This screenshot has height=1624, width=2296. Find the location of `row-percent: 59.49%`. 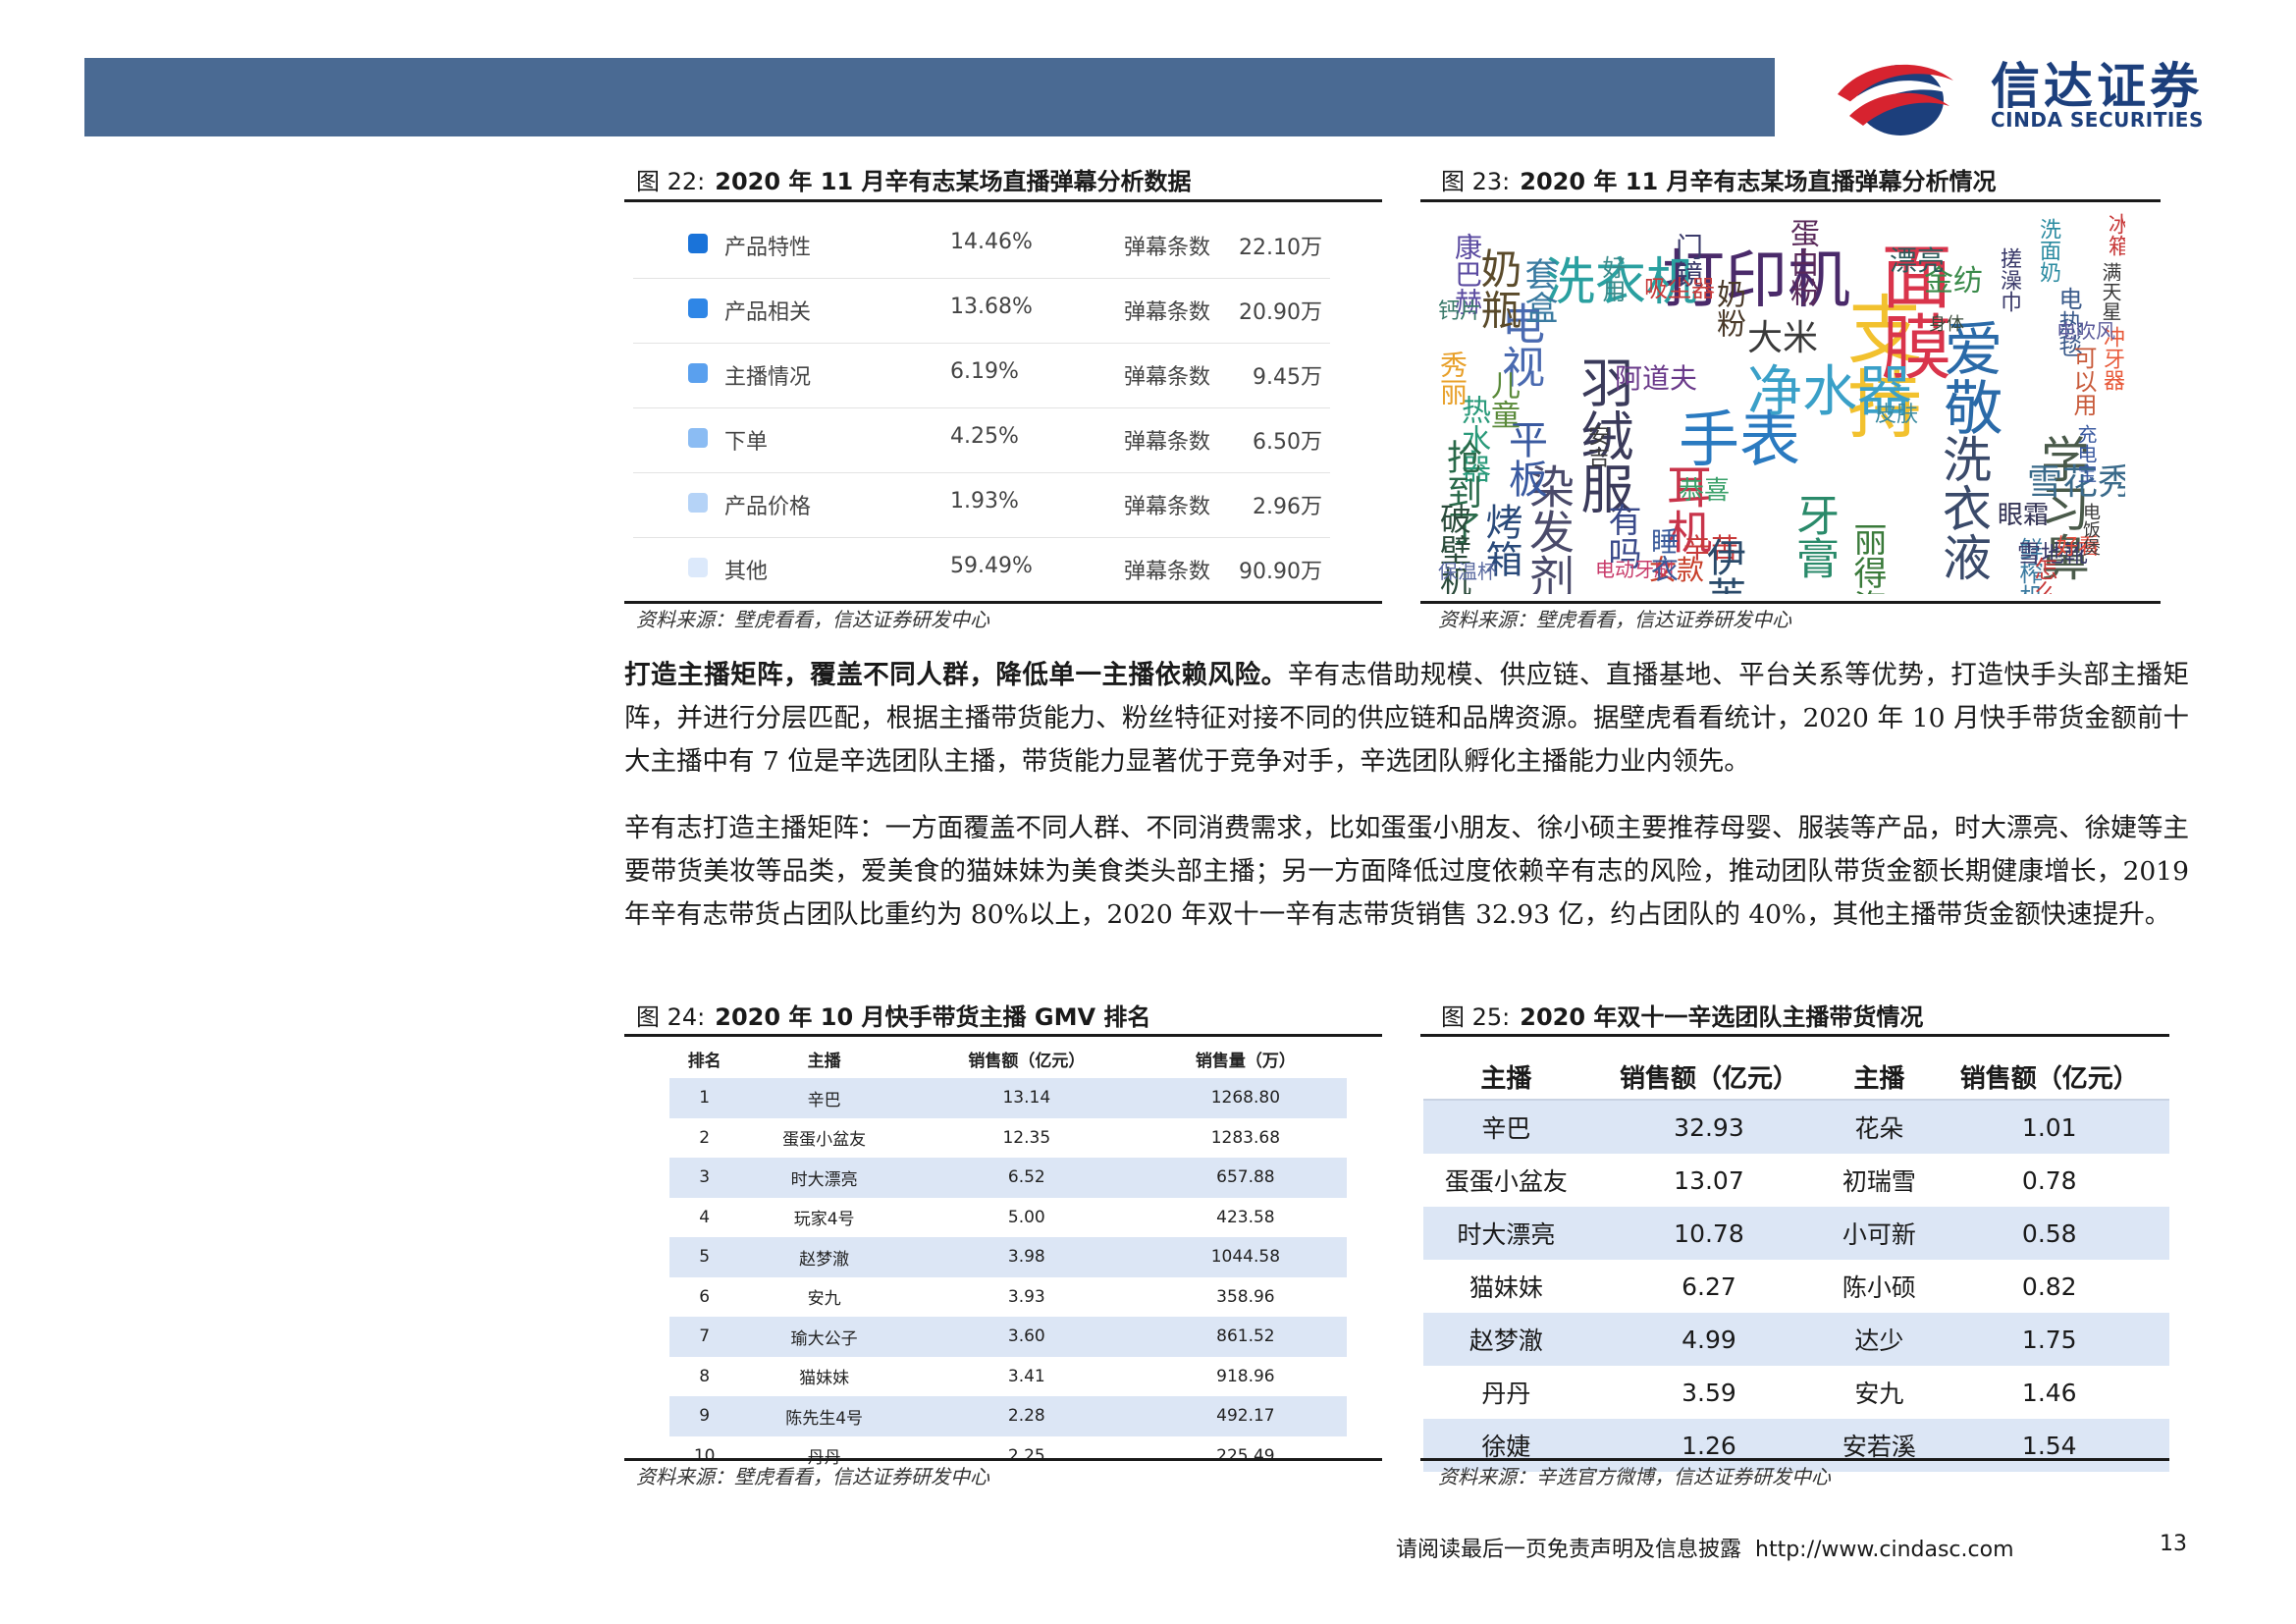

row-percent: 59.49% is located at coordinates (992, 566).